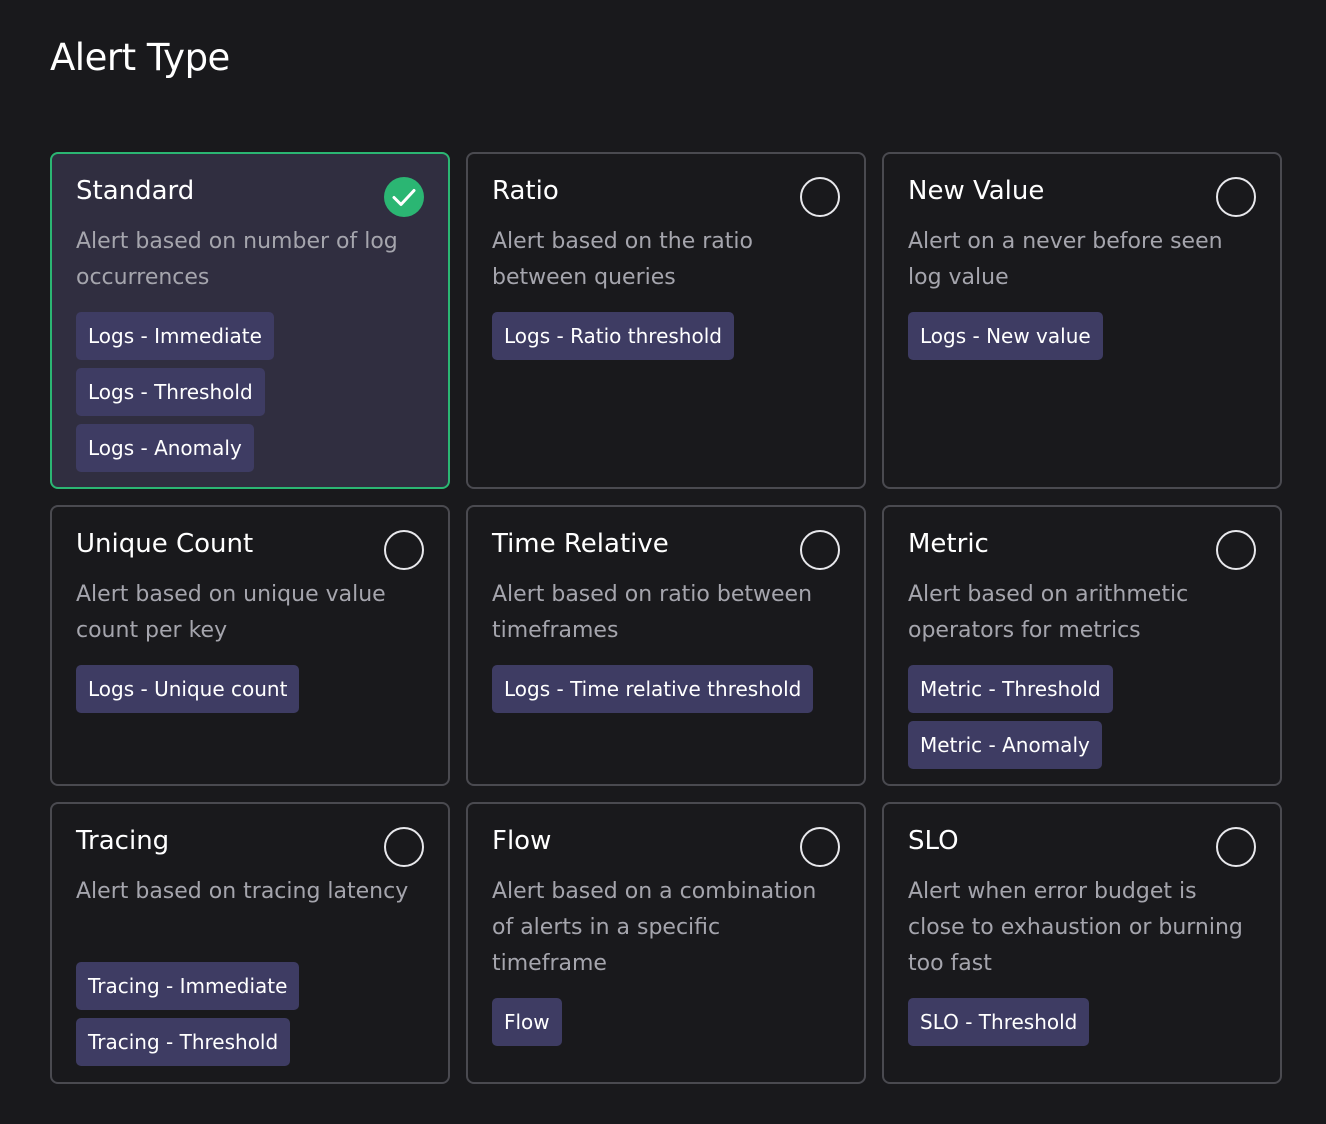 Image resolution: width=1326 pixels, height=1124 pixels. Describe the element at coordinates (525, 191) in the screenshot. I see `card-title: Ratio` at that location.